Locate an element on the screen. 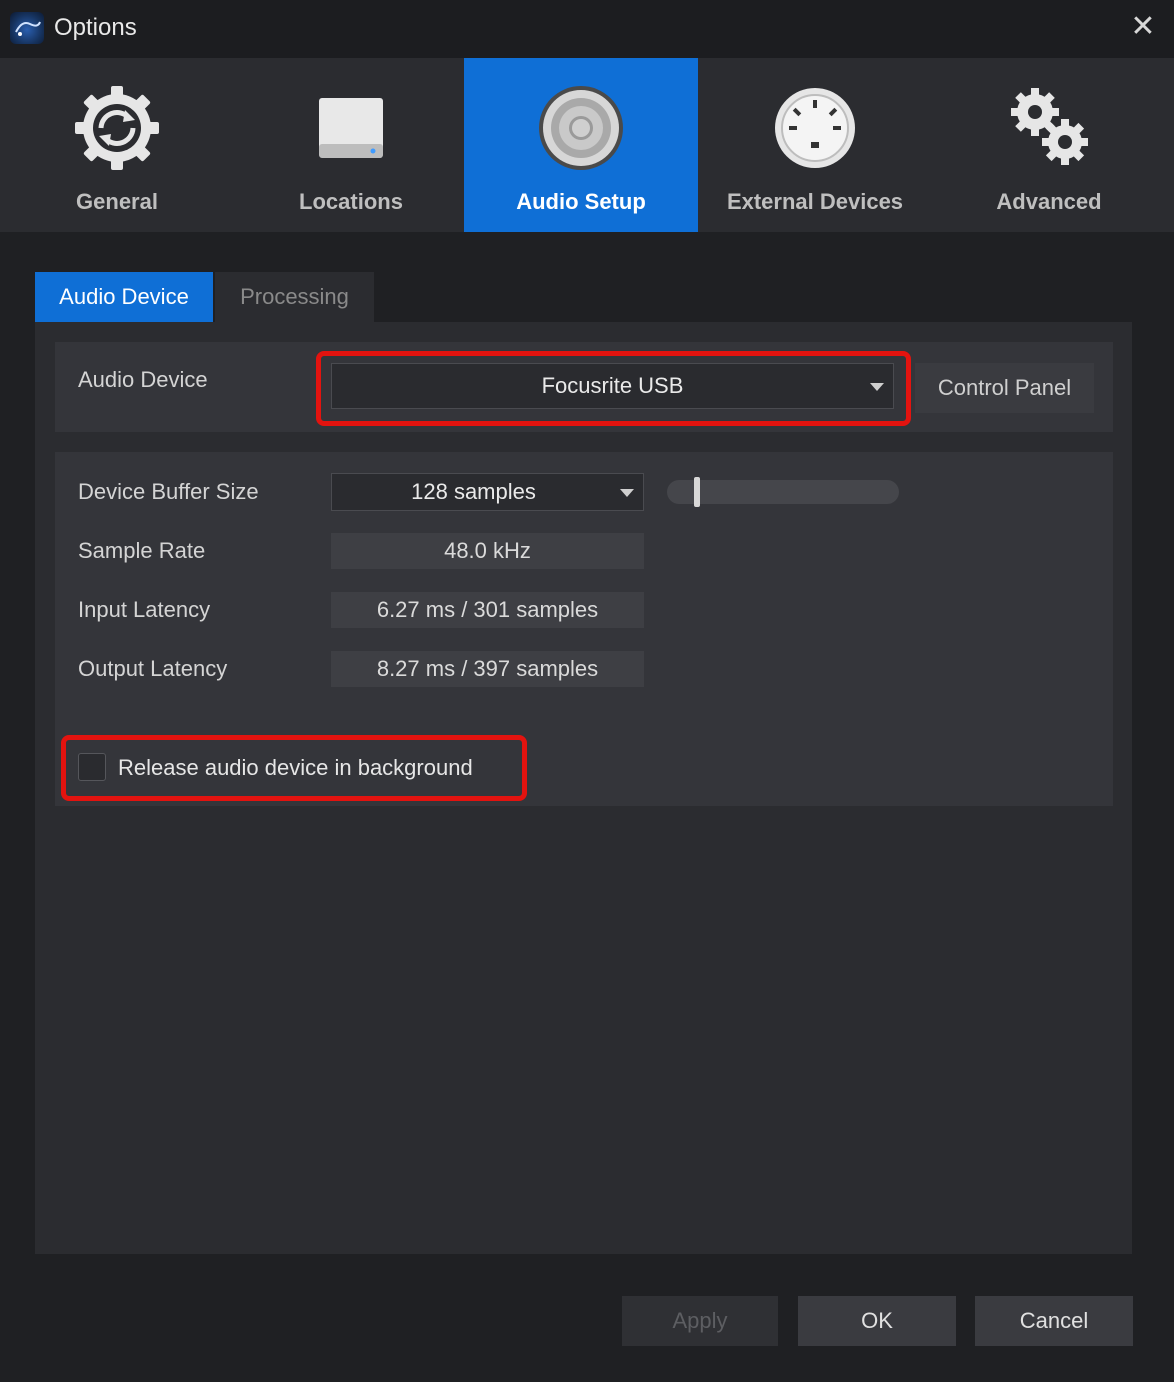 The image size is (1174, 1382). buffer-size-label: Device Buffer Size is located at coordinates (168, 491).